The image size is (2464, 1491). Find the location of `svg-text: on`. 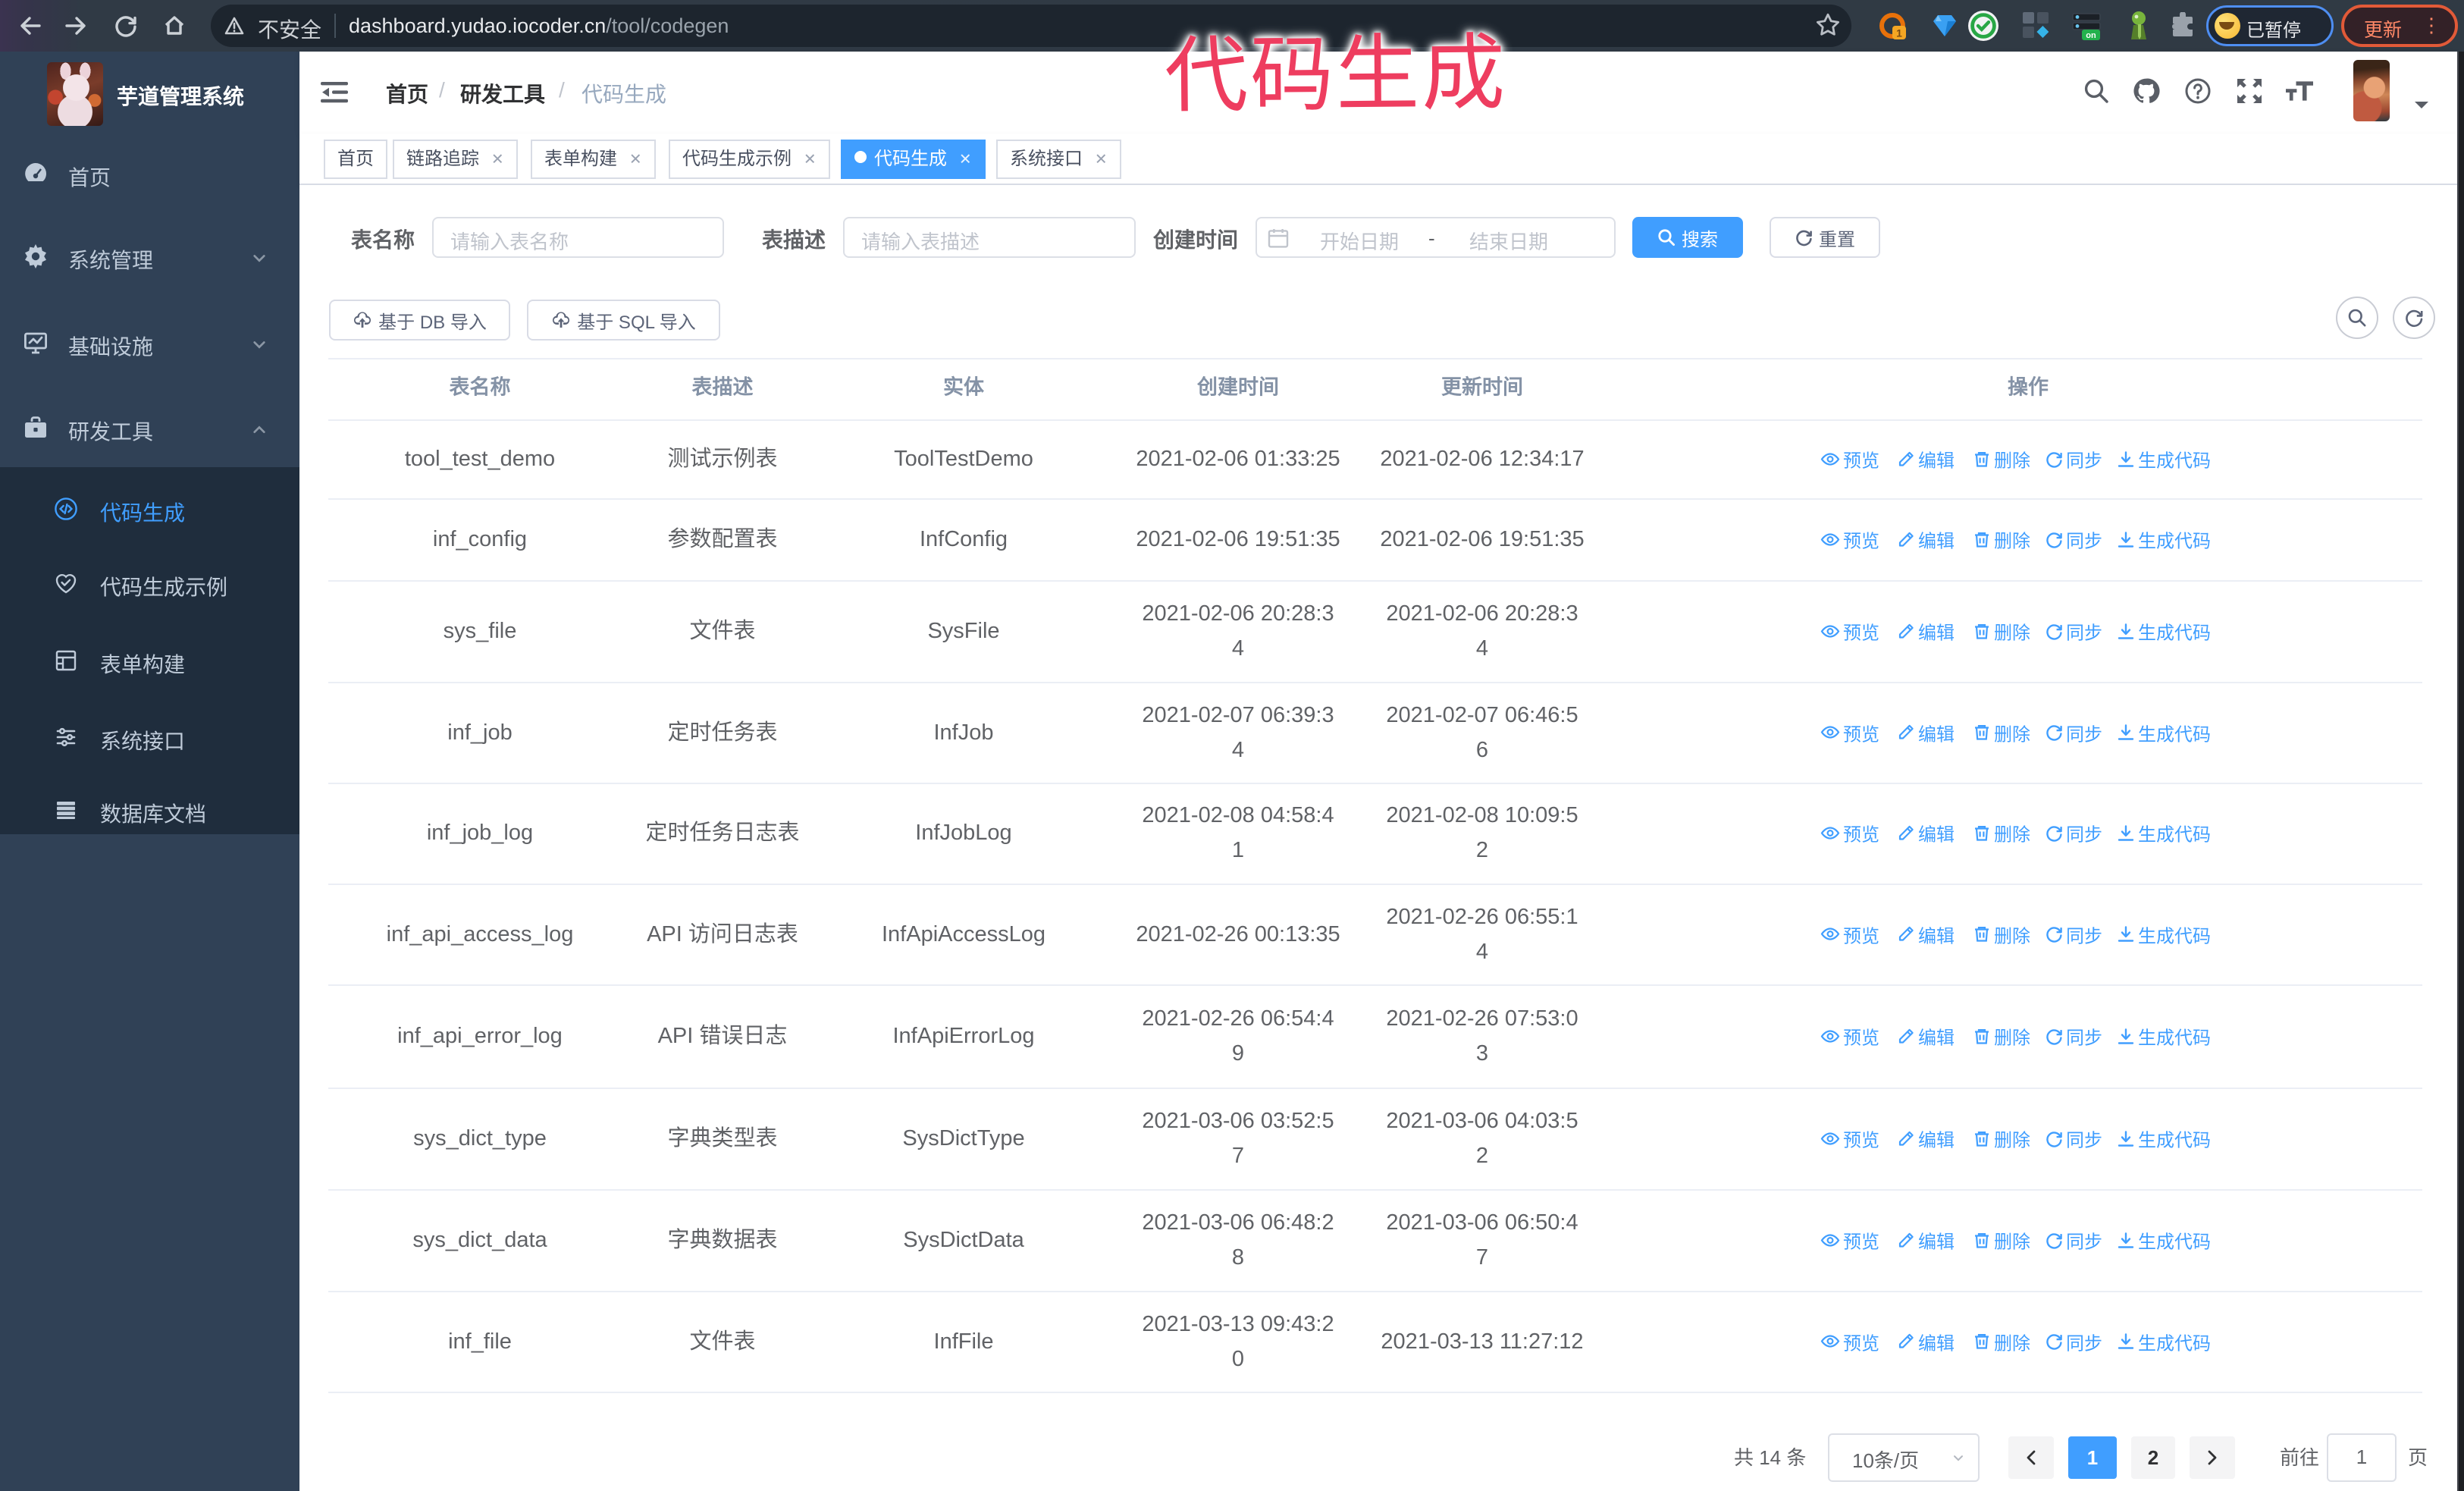

svg-text: on is located at coordinates (2091, 35).